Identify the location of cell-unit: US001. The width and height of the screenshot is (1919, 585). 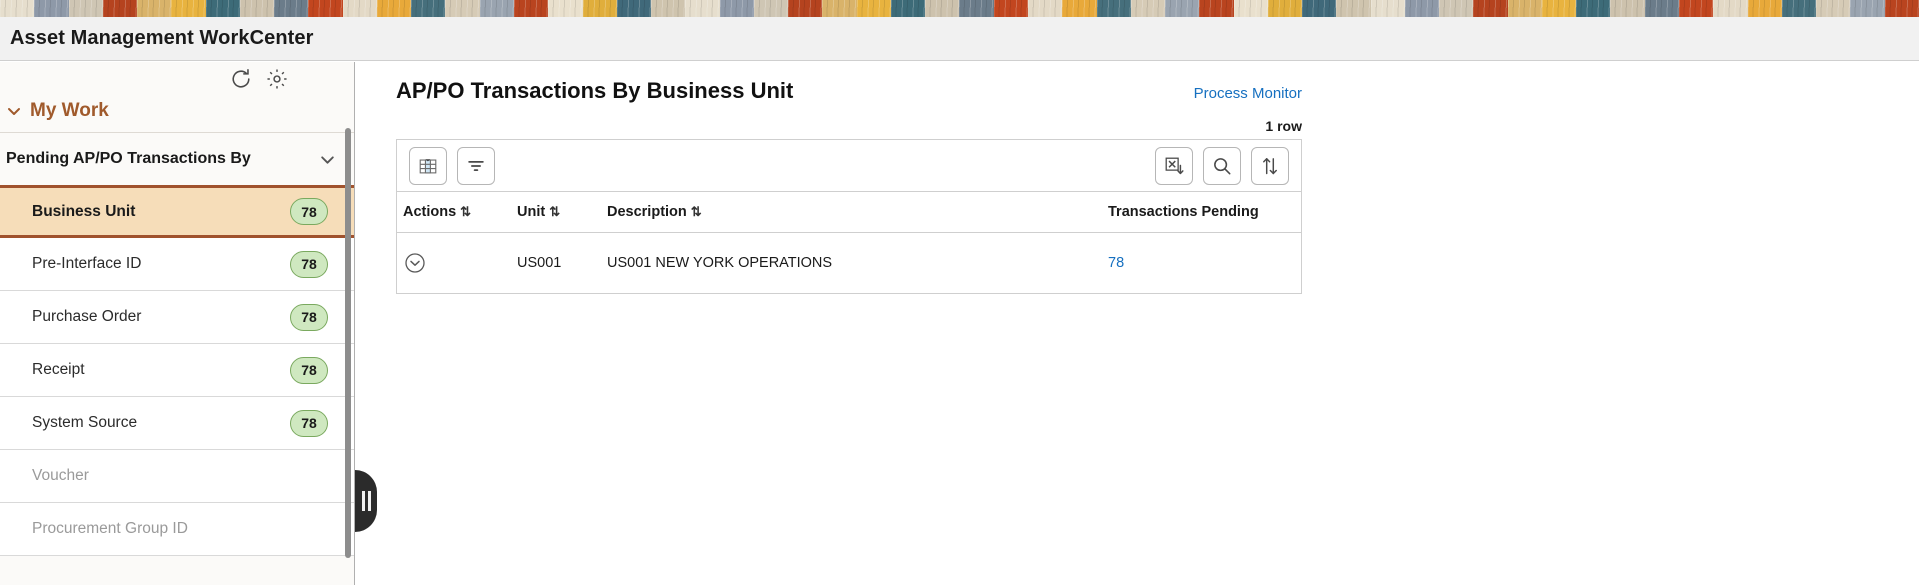
(539, 263).